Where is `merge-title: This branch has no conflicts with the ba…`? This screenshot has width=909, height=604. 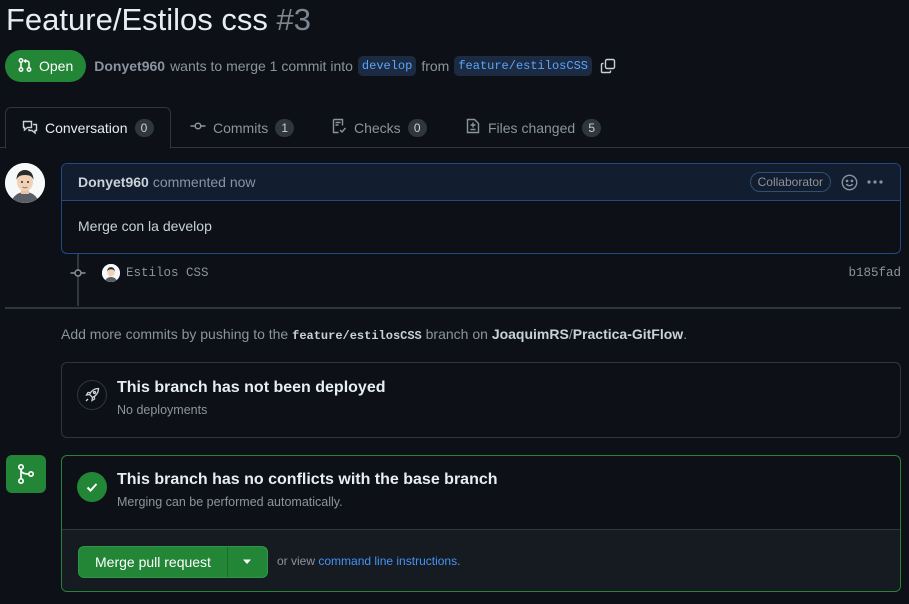 merge-title: This branch has no conflicts with the ba… is located at coordinates (307, 479).